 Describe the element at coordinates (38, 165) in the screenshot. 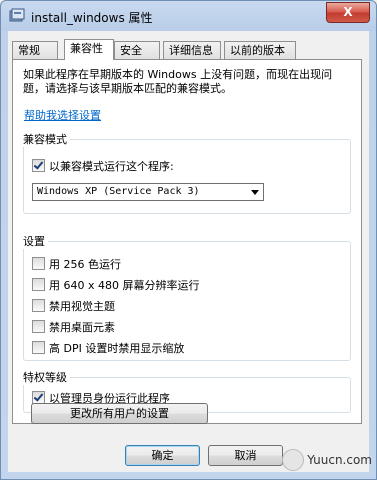

I see `checkbox-checked-icon` at that location.